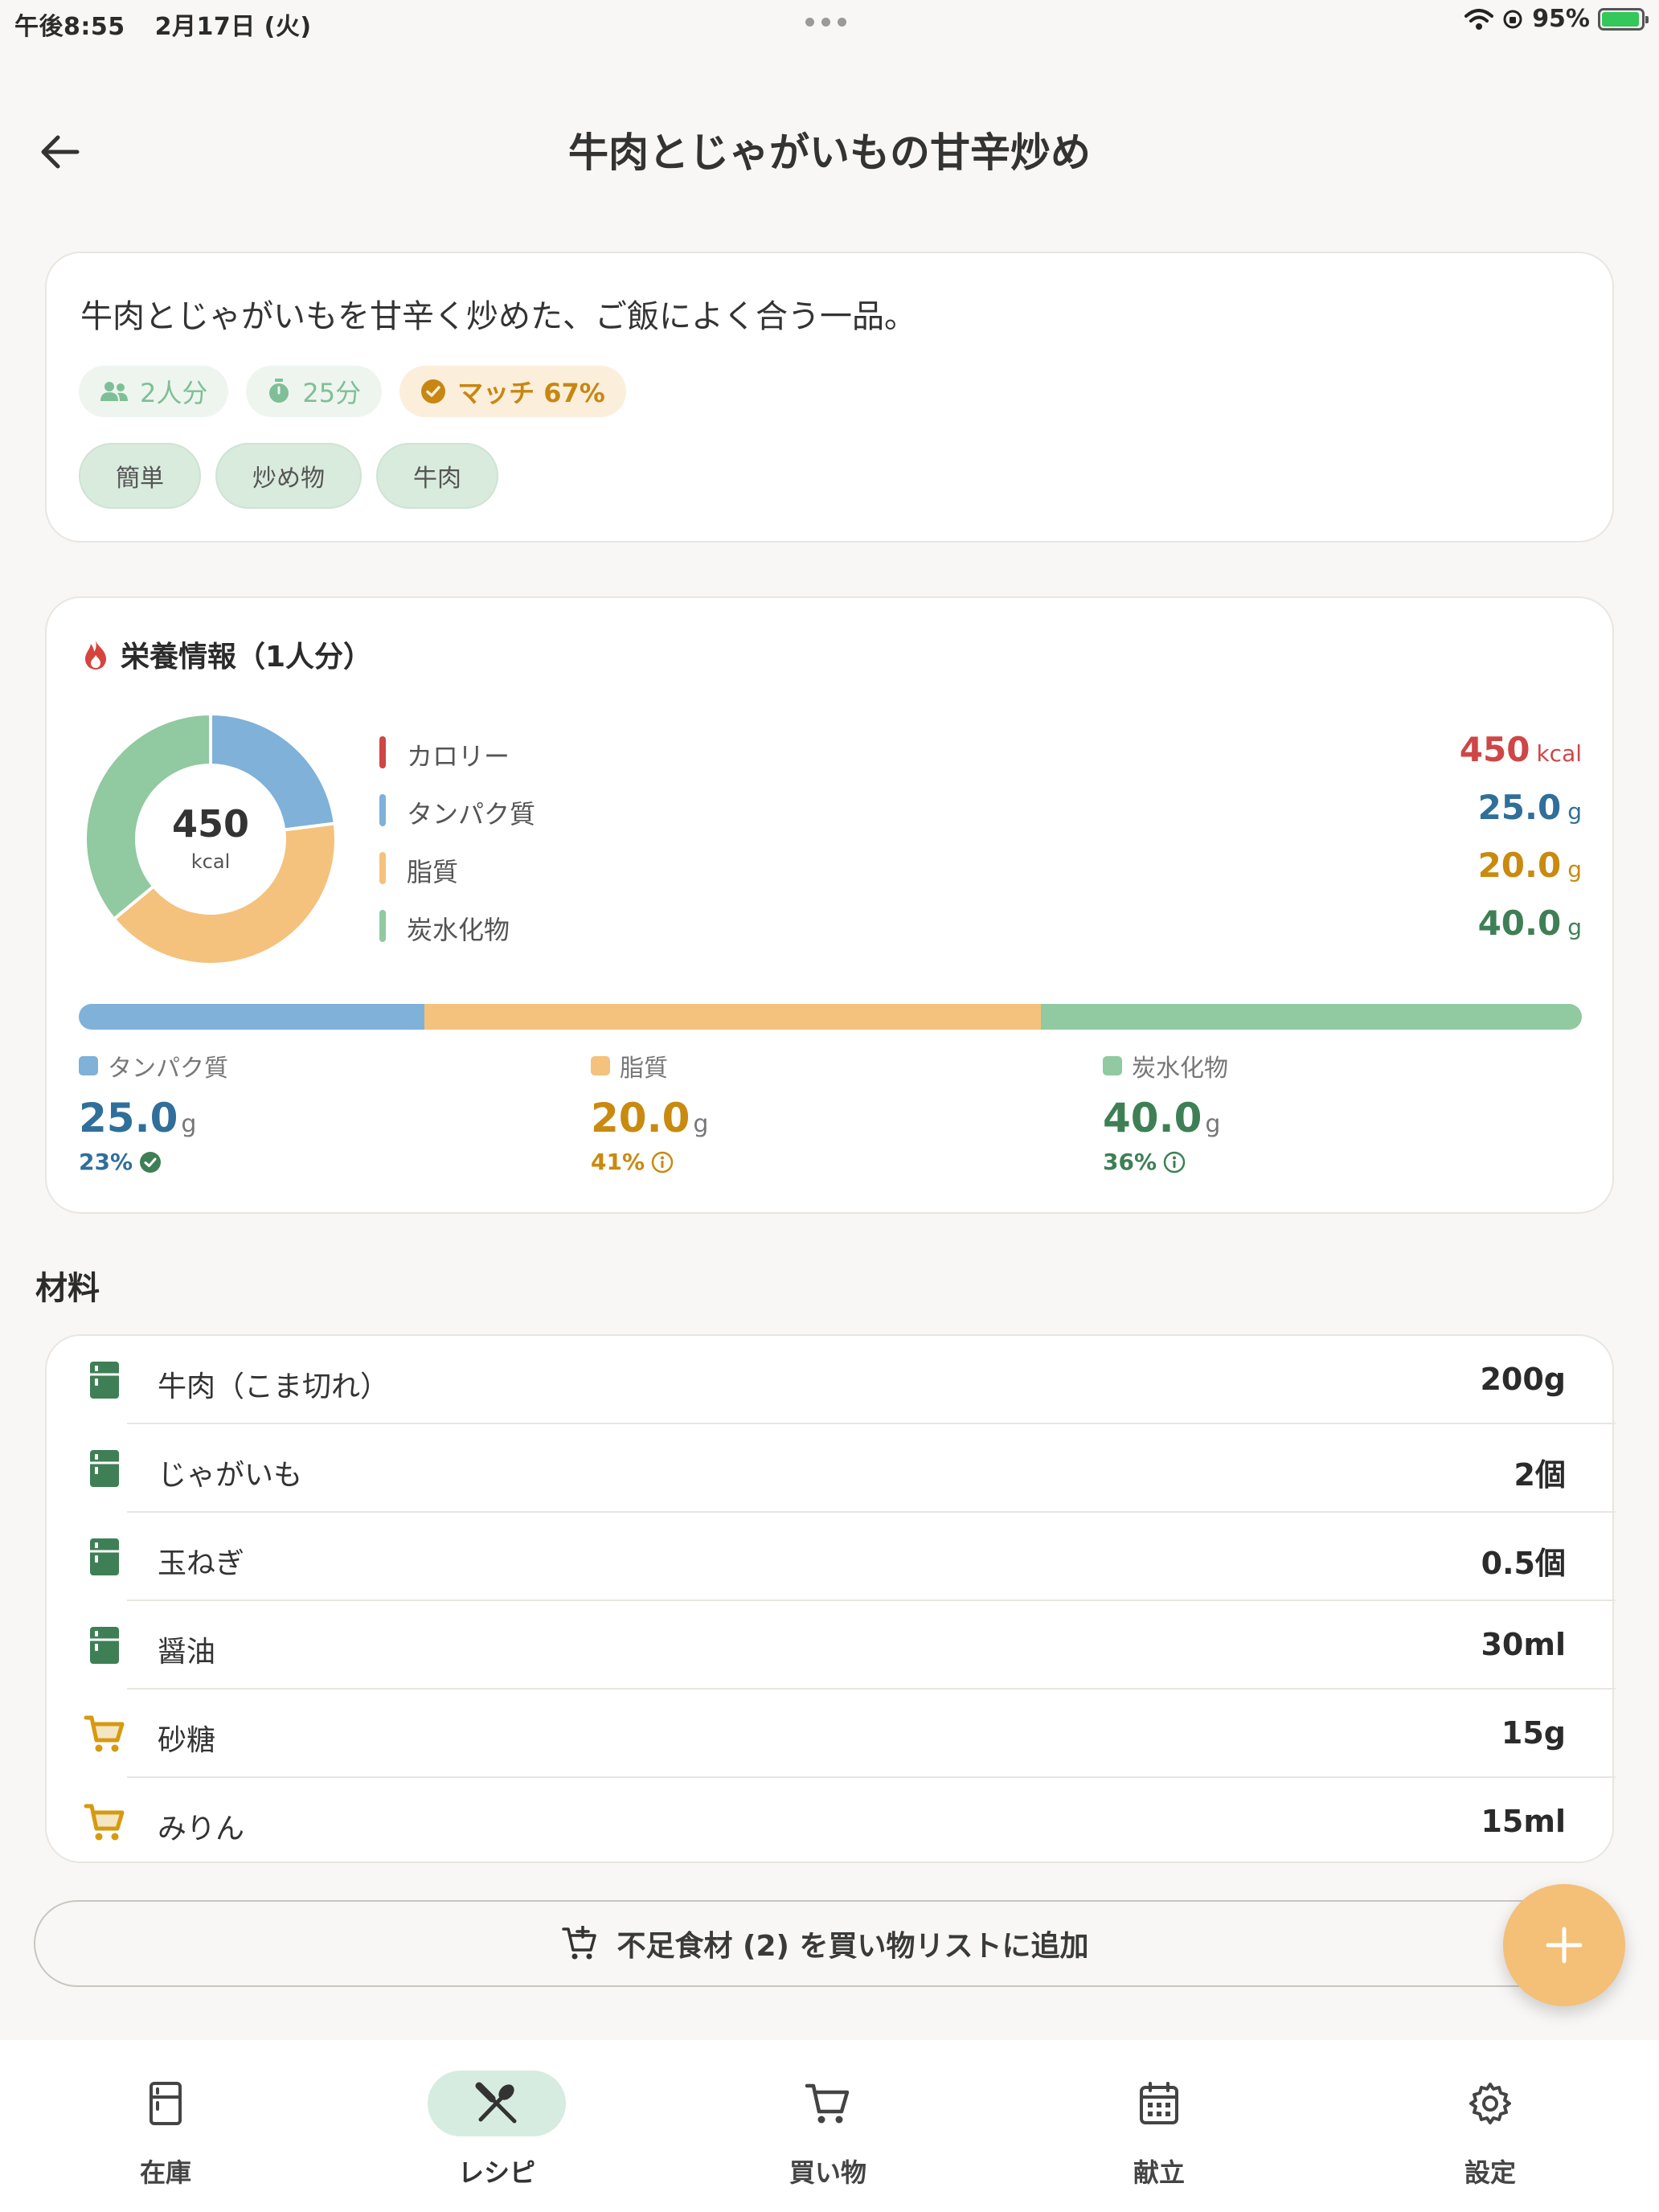 Image resolution: width=1659 pixels, height=2212 pixels. What do you see at coordinates (138, 1118) in the screenshot?
I see `macro-value: 25.0 g` at bounding box center [138, 1118].